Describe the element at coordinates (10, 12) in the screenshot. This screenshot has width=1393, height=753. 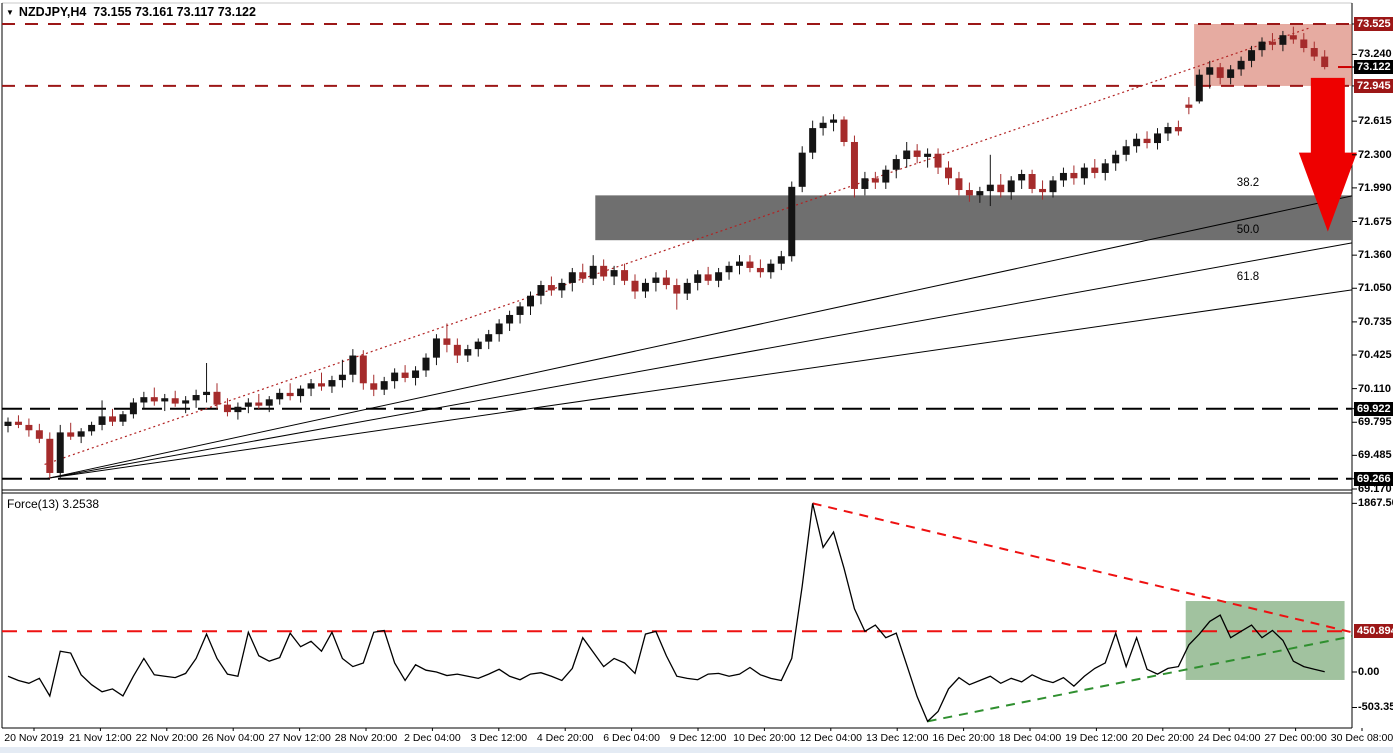
I see `dropdown-arrow-icon: ▼` at that location.